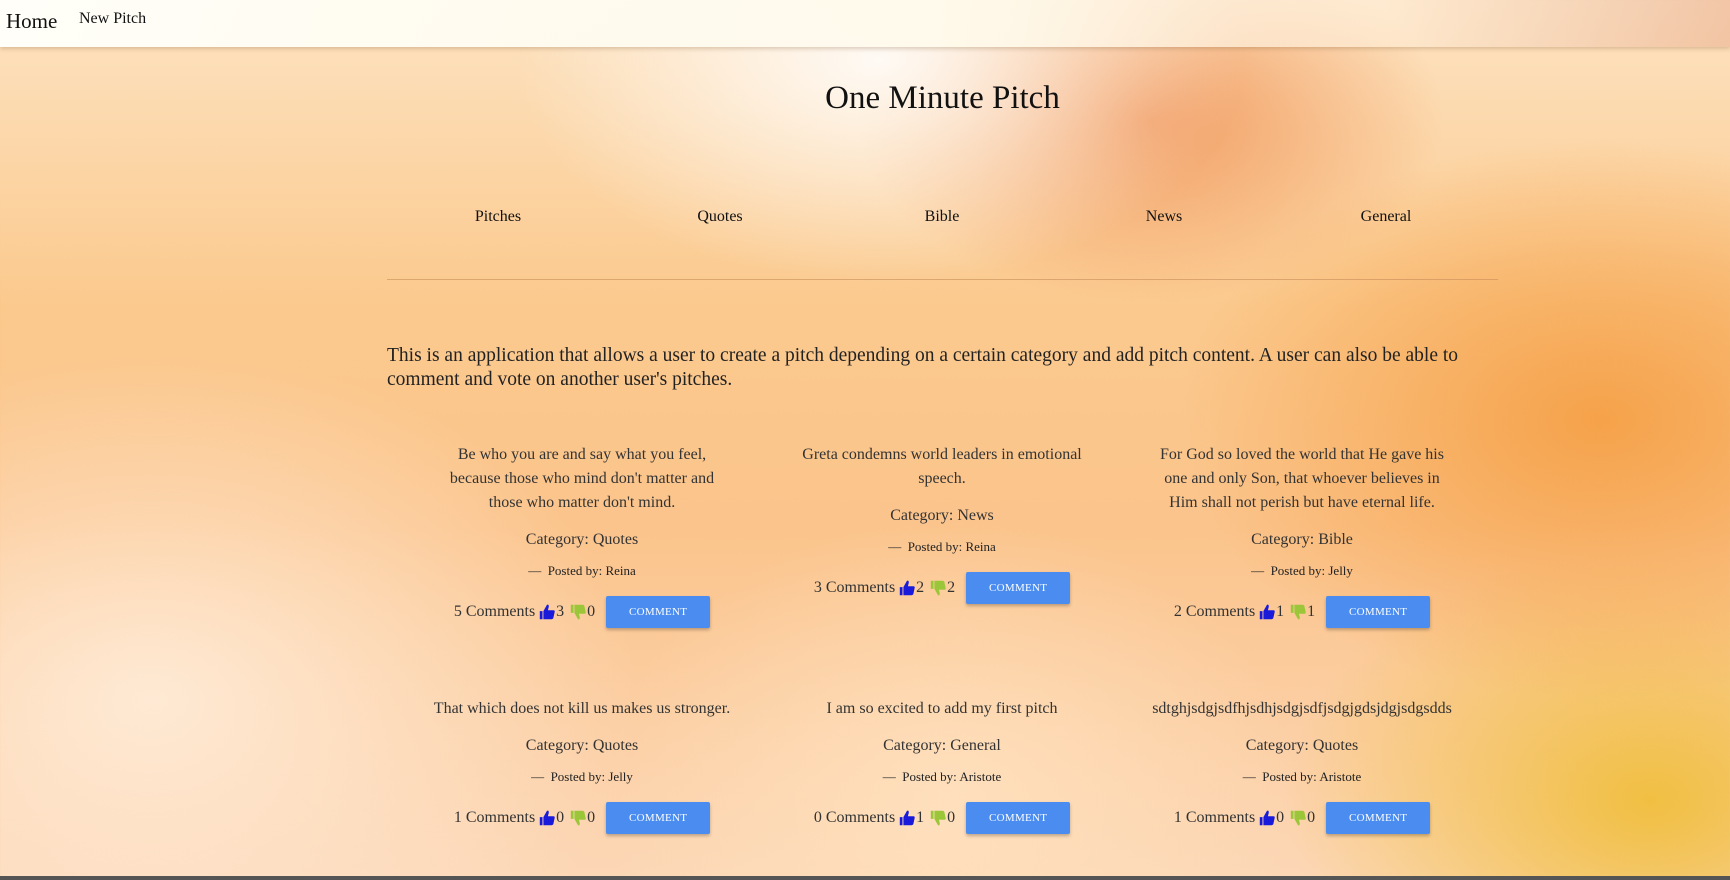  I want to click on category-nav: Pitches Quotes Bible News General, so click(942, 217).